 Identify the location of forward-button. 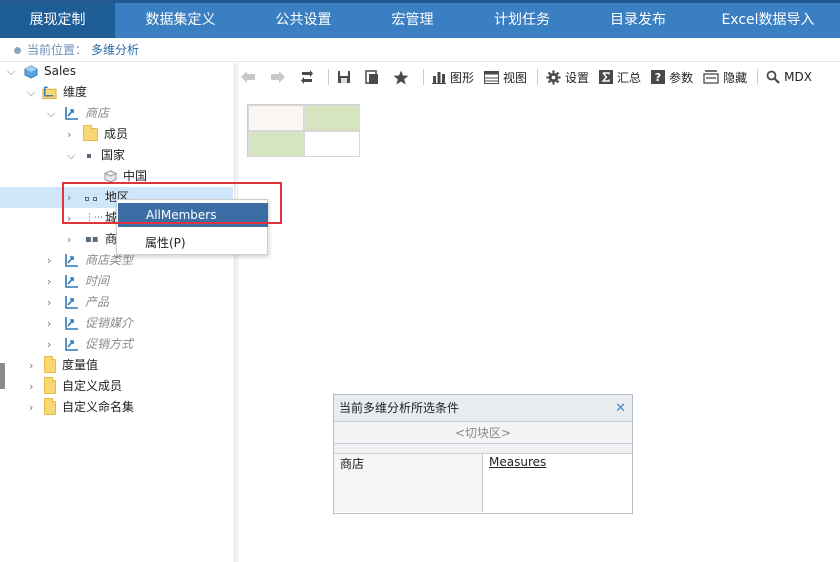
(280, 77).